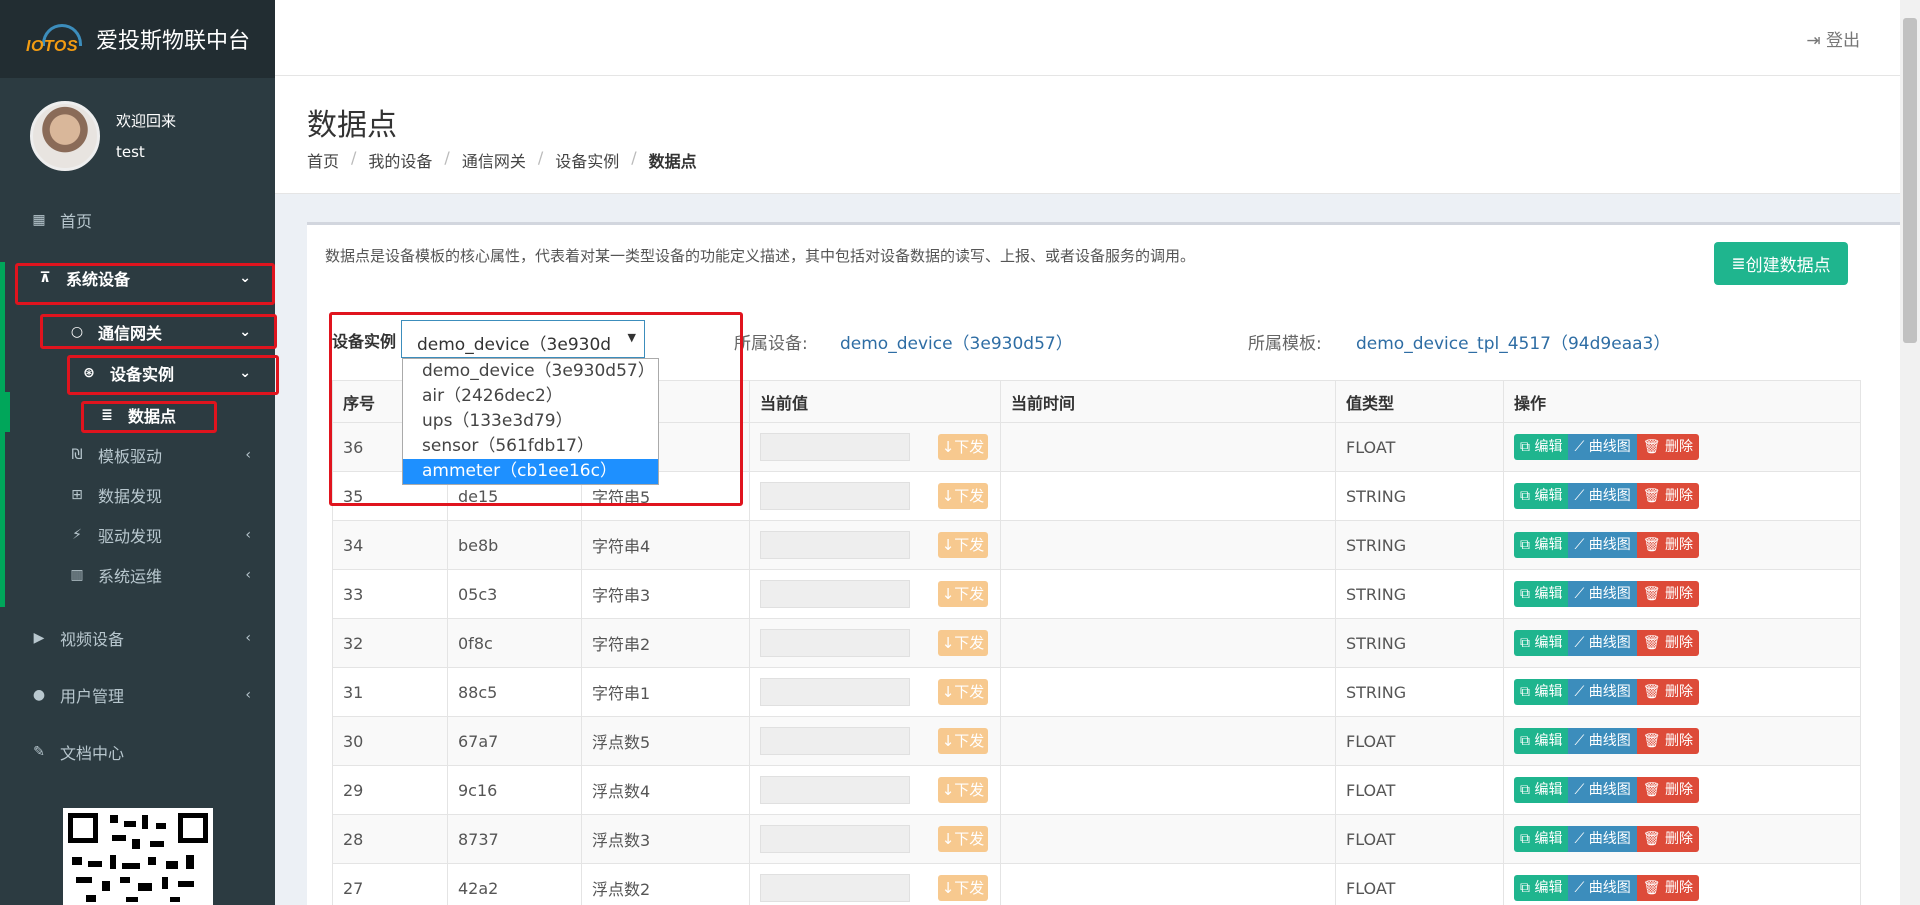 This screenshot has width=1920, height=905. What do you see at coordinates (390, 594) in the screenshot?
I see `cell-no: 33` at bounding box center [390, 594].